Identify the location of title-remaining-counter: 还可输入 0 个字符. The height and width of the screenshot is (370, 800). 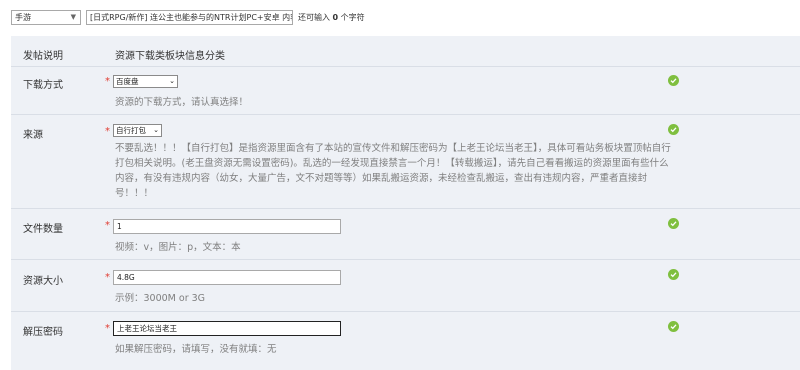
(331, 17).